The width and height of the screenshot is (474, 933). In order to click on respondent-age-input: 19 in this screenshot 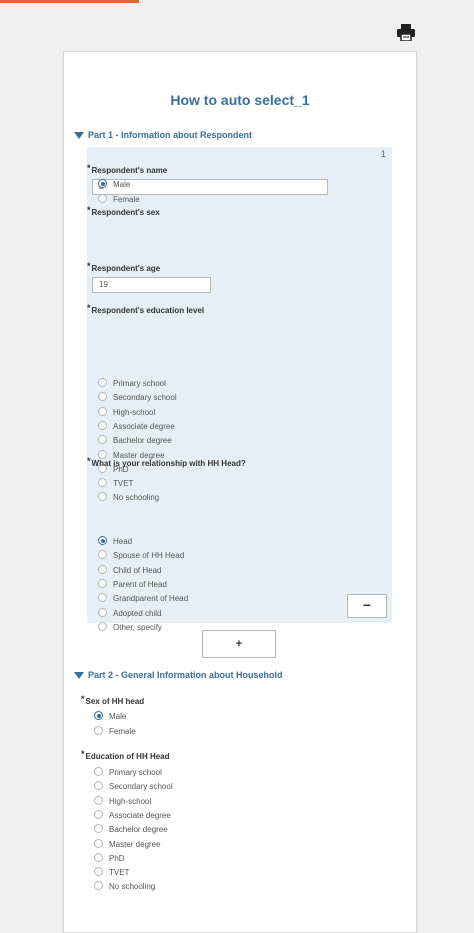, I will do `click(151, 285)`.